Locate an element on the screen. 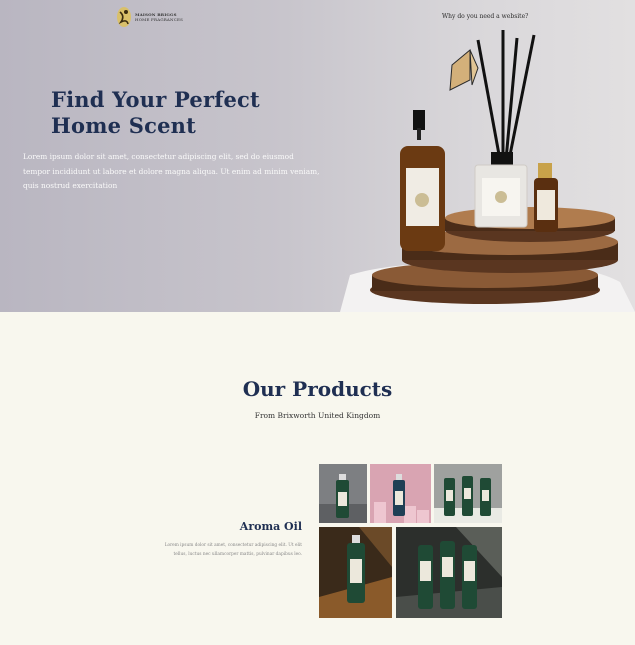  hero-title-line2: Home Scent is located at coordinates (124, 125).